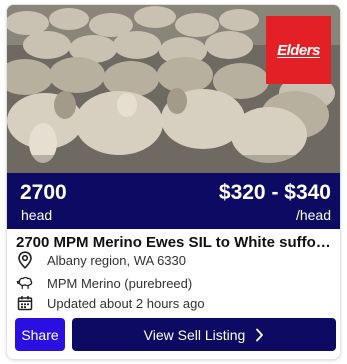 This screenshot has height=364, width=347. Describe the element at coordinates (274, 192) in the screenshot. I see `price-range: $320 - $340` at that location.